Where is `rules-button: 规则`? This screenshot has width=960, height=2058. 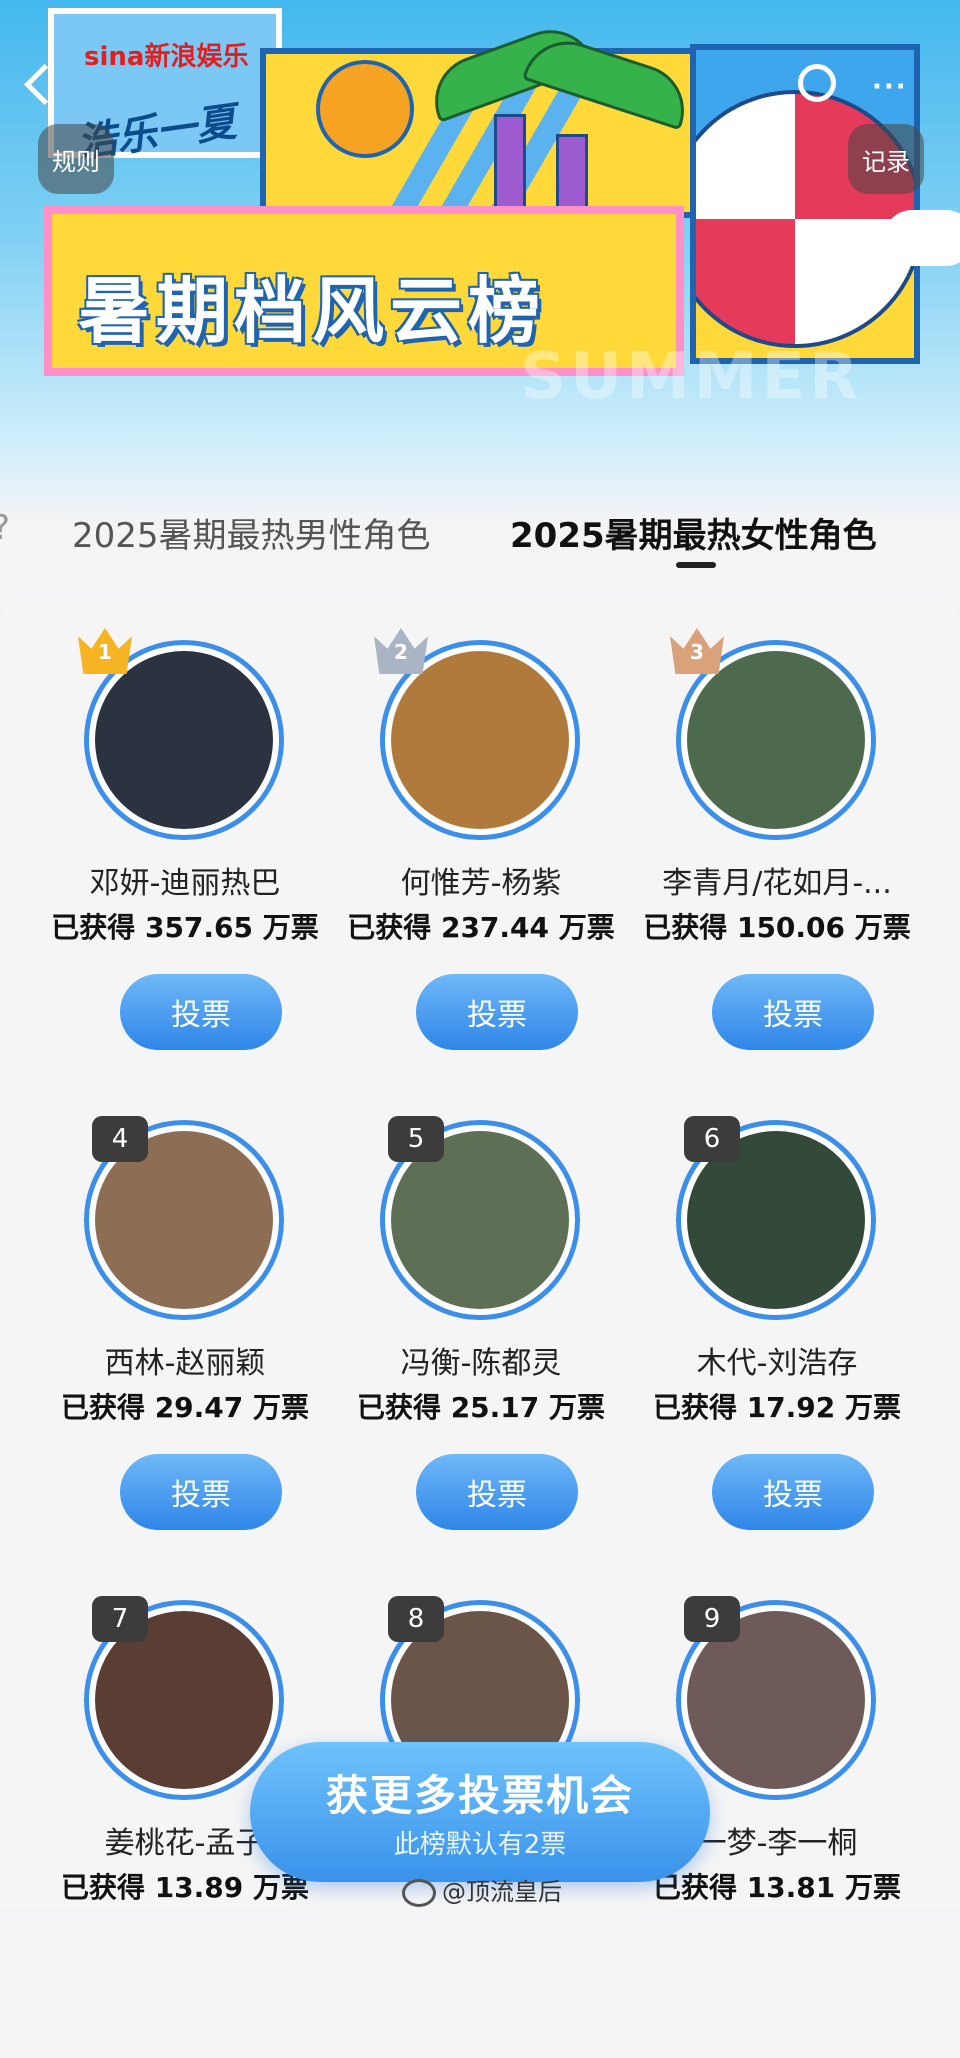
rules-button: 规则 is located at coordinates (76, 159).